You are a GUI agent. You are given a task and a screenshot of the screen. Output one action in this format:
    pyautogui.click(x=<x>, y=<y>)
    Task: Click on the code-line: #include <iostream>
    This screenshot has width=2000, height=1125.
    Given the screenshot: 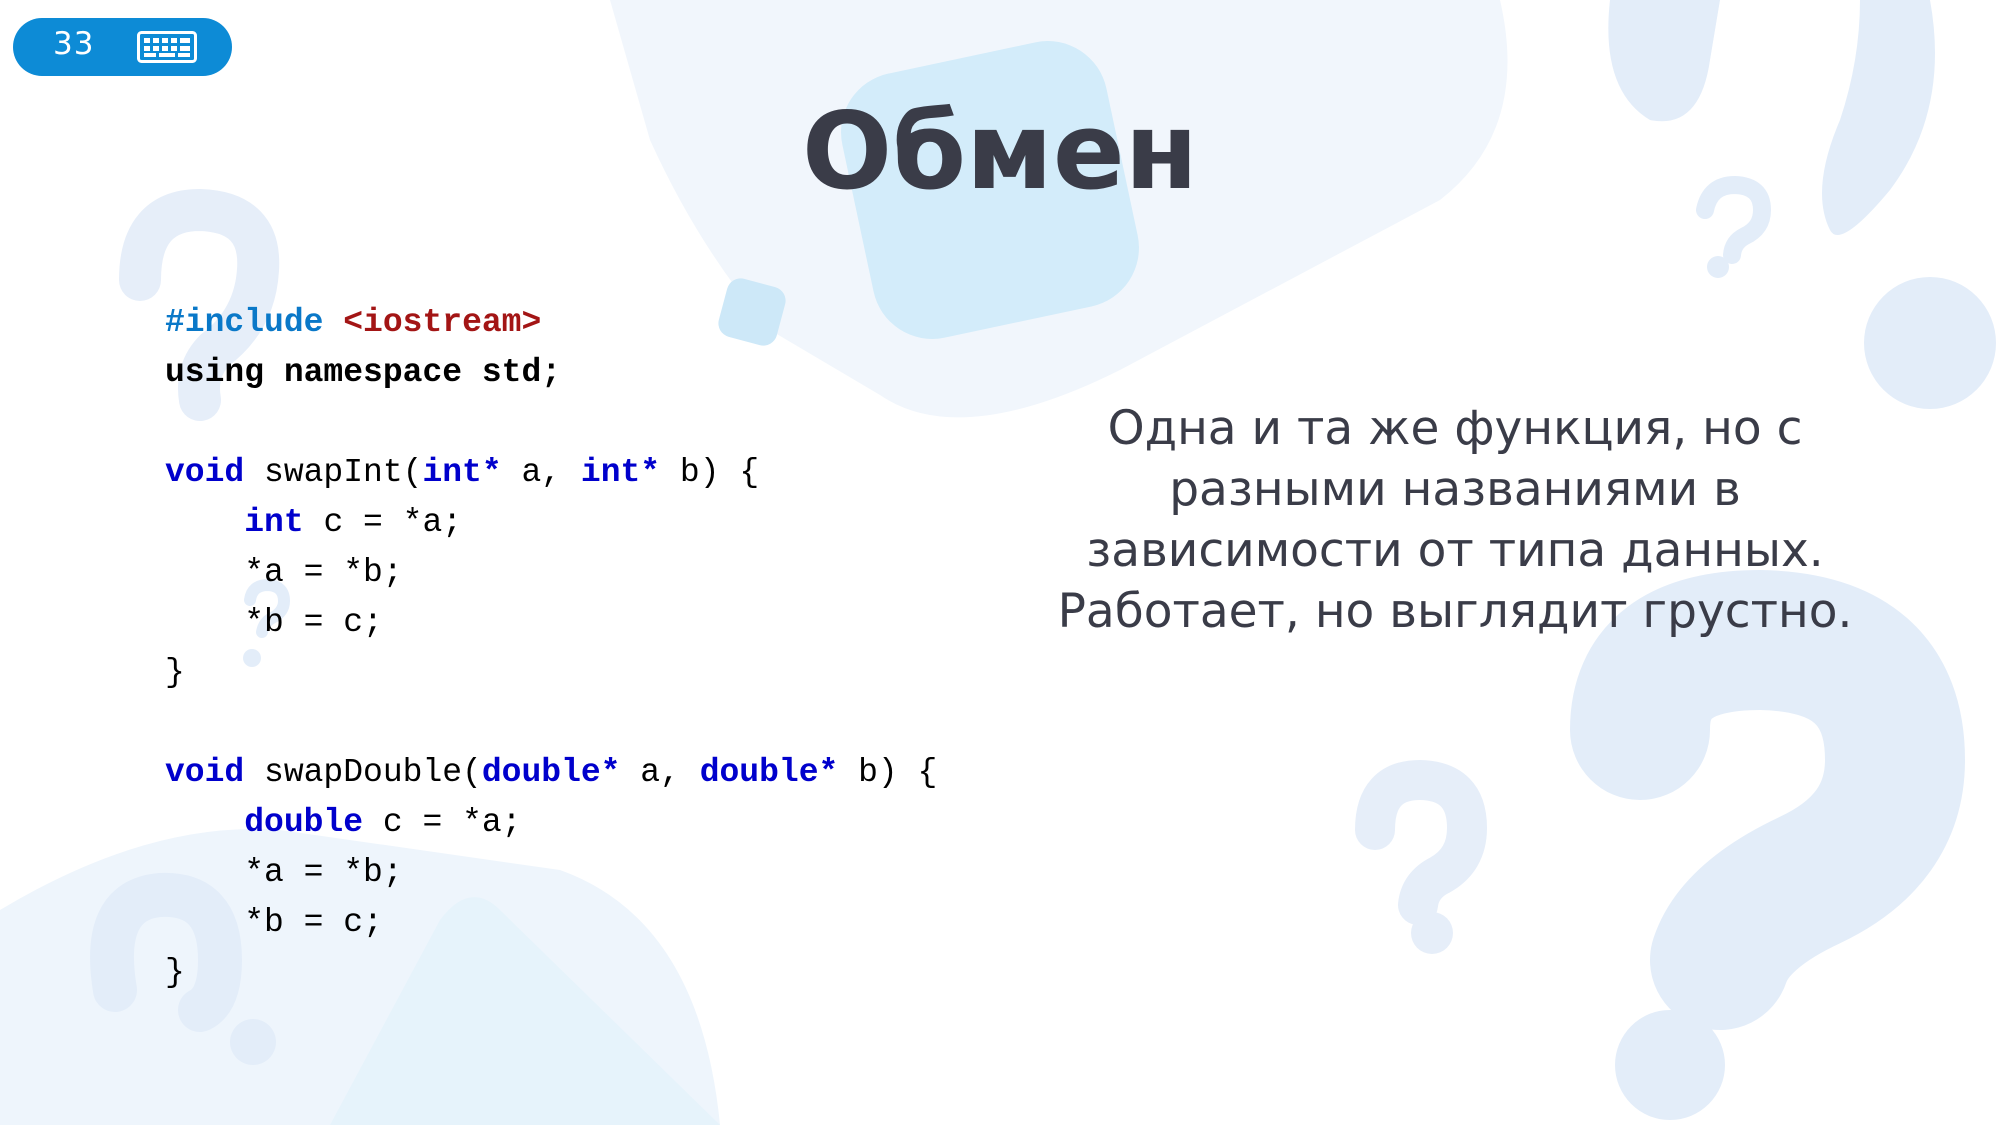 What is the action you would take?
    pyautogui.click(x=551, y=323)
    